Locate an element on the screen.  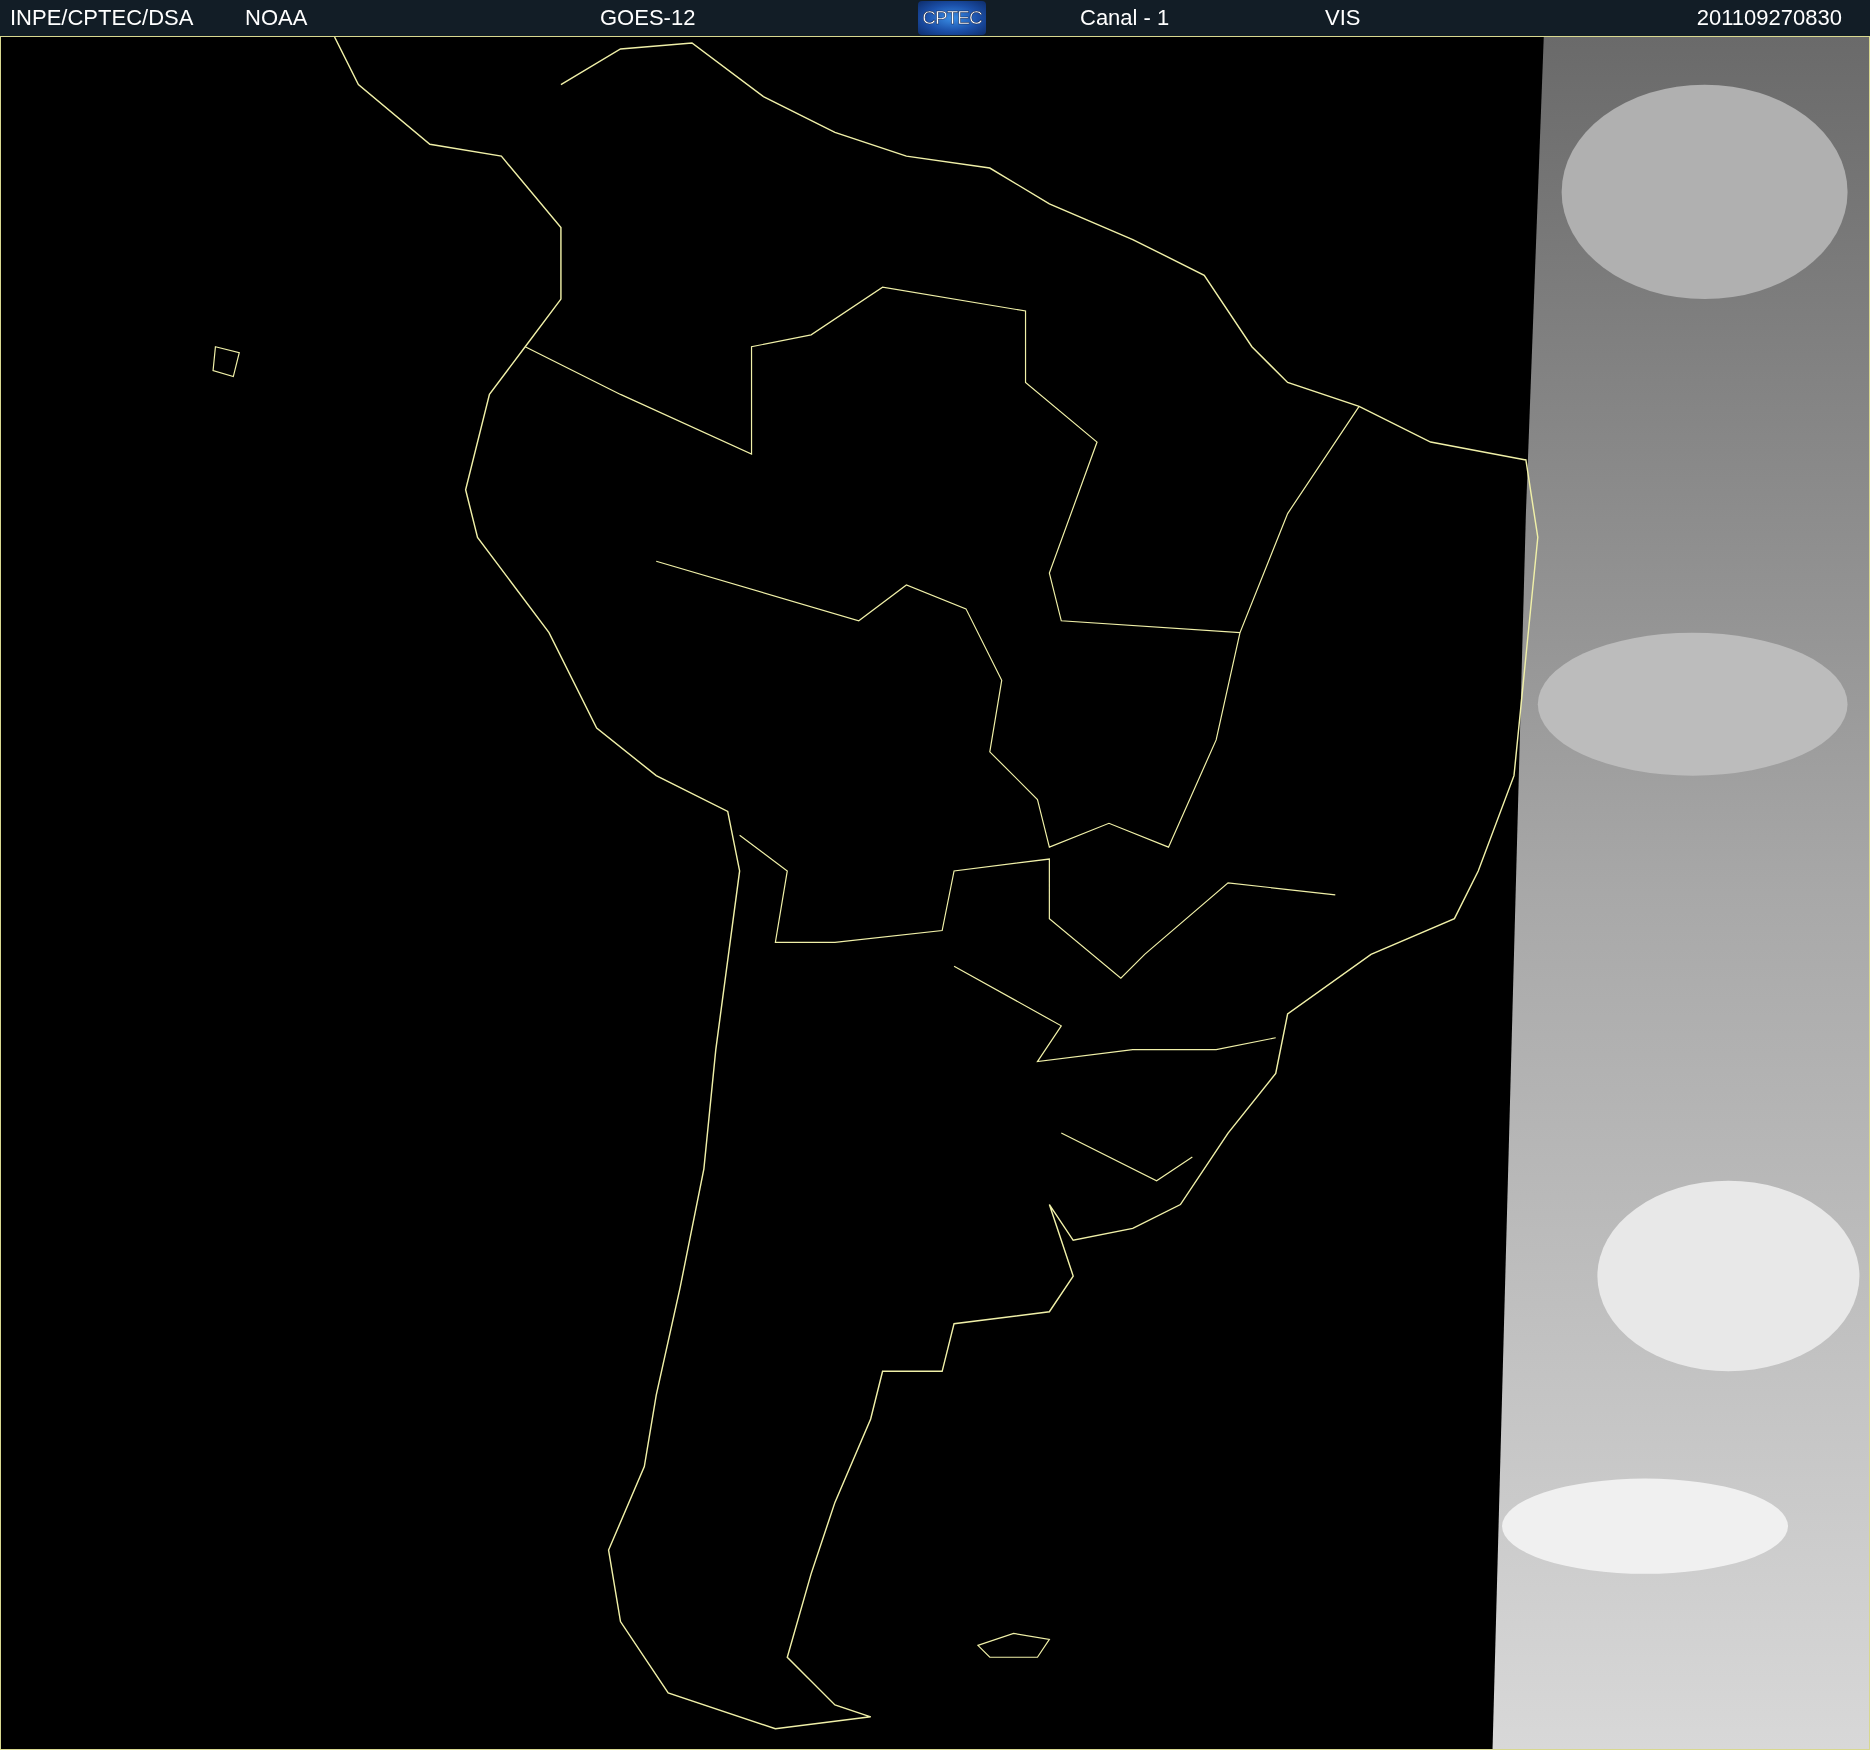
header-label: Canal - 1 is located at coordinates (1125, 18).